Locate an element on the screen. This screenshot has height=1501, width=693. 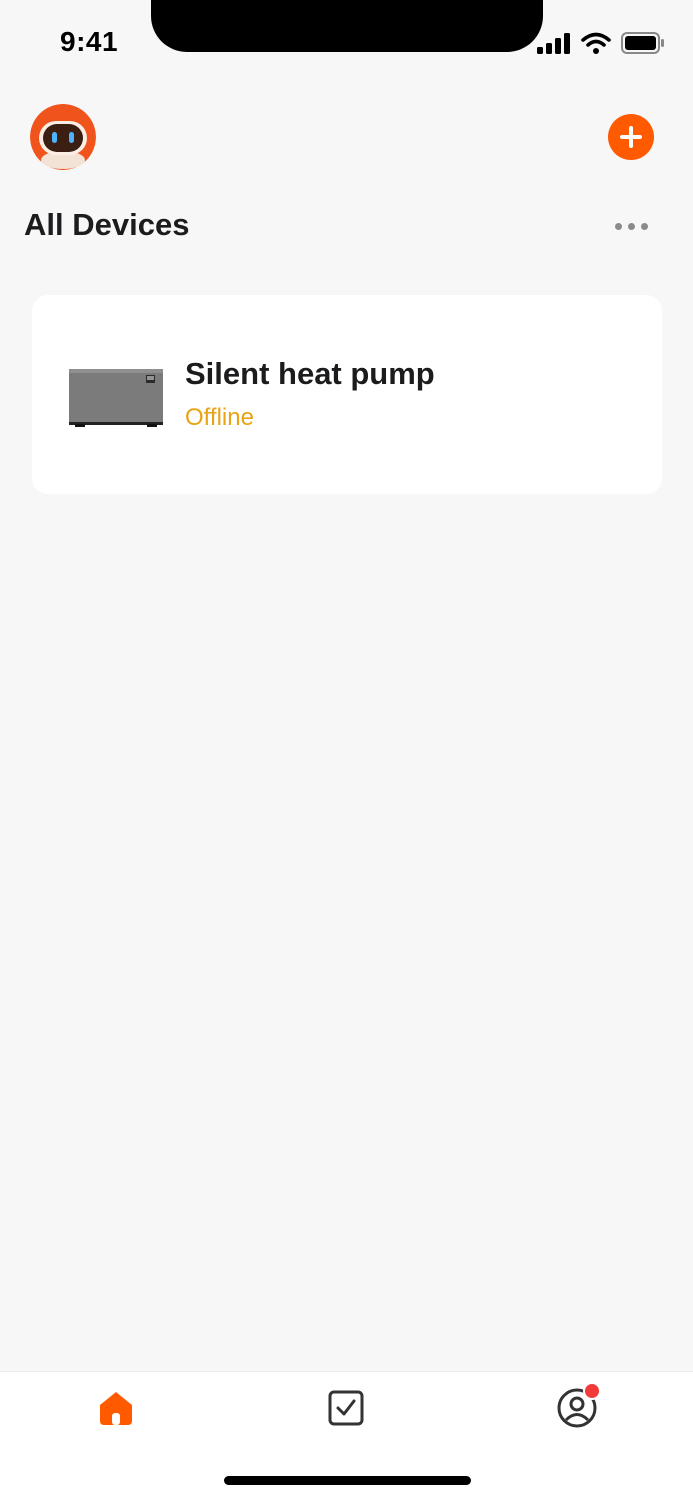
checkbox-icon is located at coordinates (346, 1408).